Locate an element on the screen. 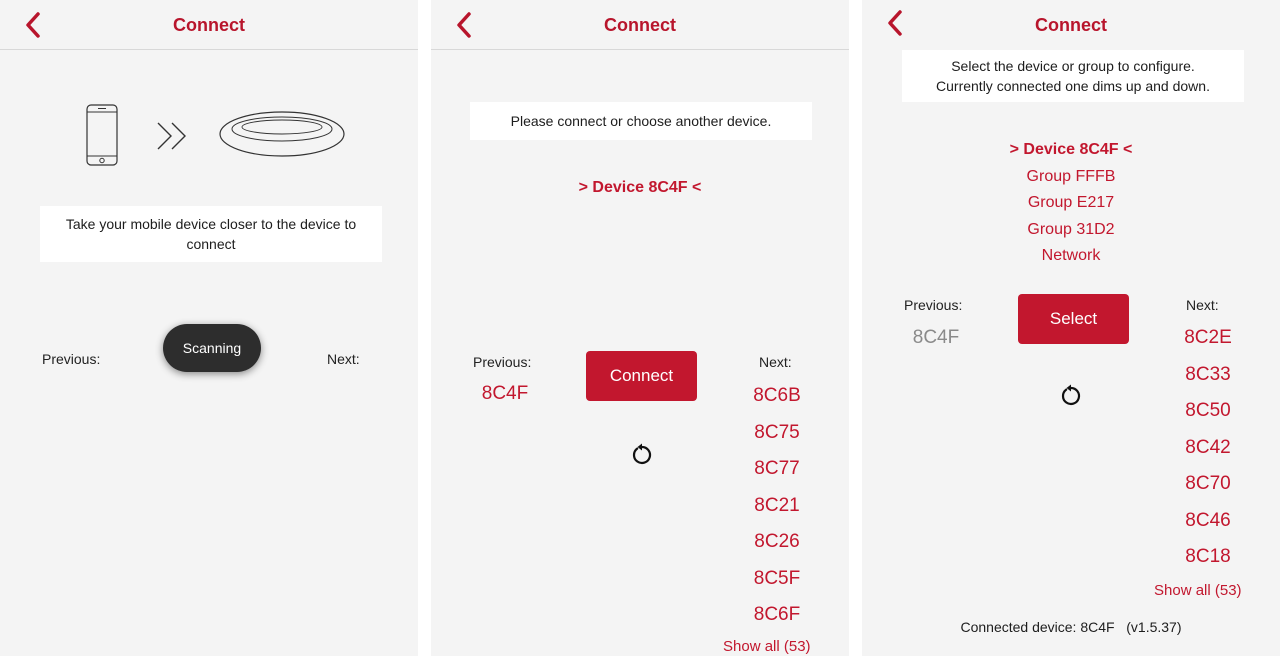 Image resolution: width=1280 pixels, height=656 pixels. list-item-group: Group 31D2 is located at coordinates (1071, 230).